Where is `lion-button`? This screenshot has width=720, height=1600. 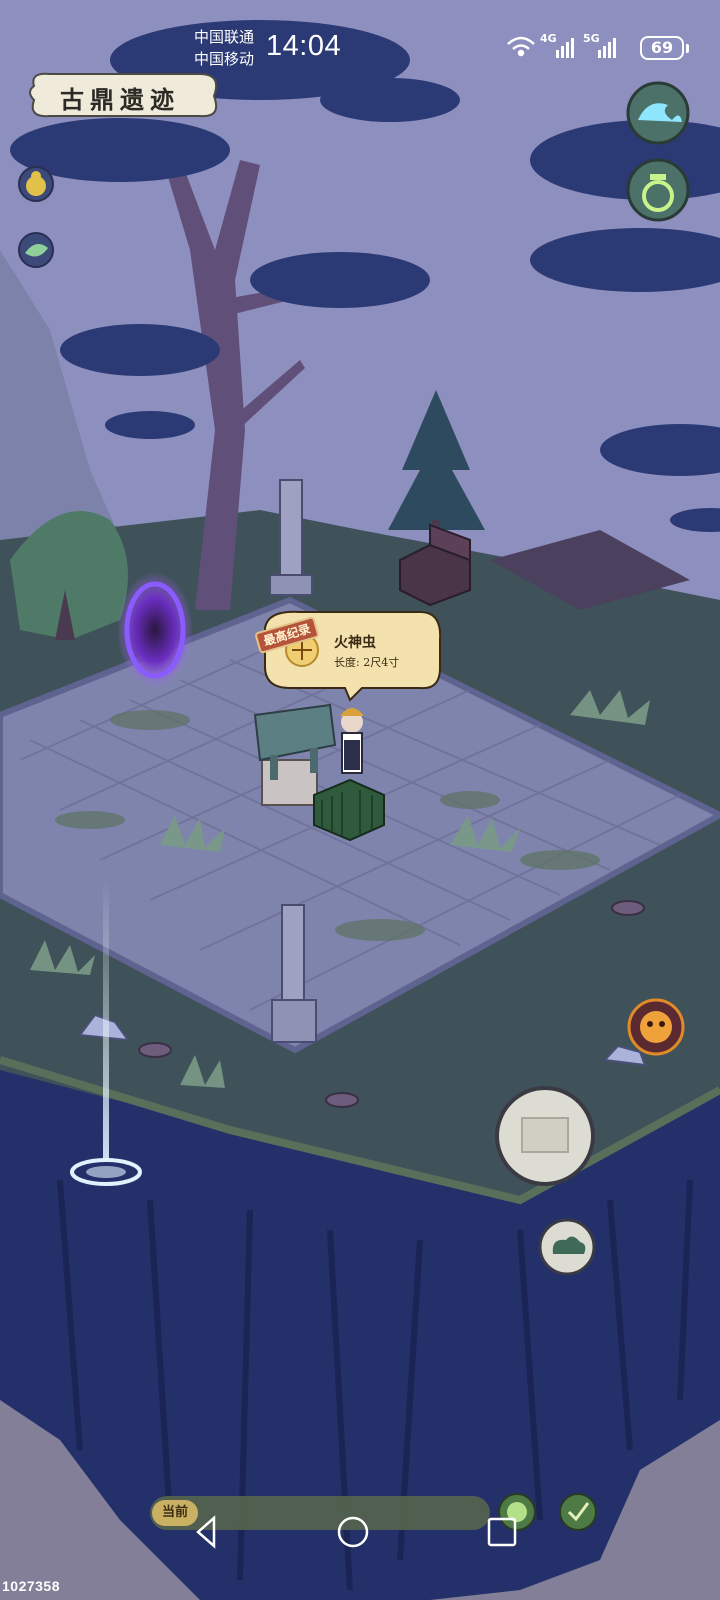 lion-button is located at coordinates (656, 1027).